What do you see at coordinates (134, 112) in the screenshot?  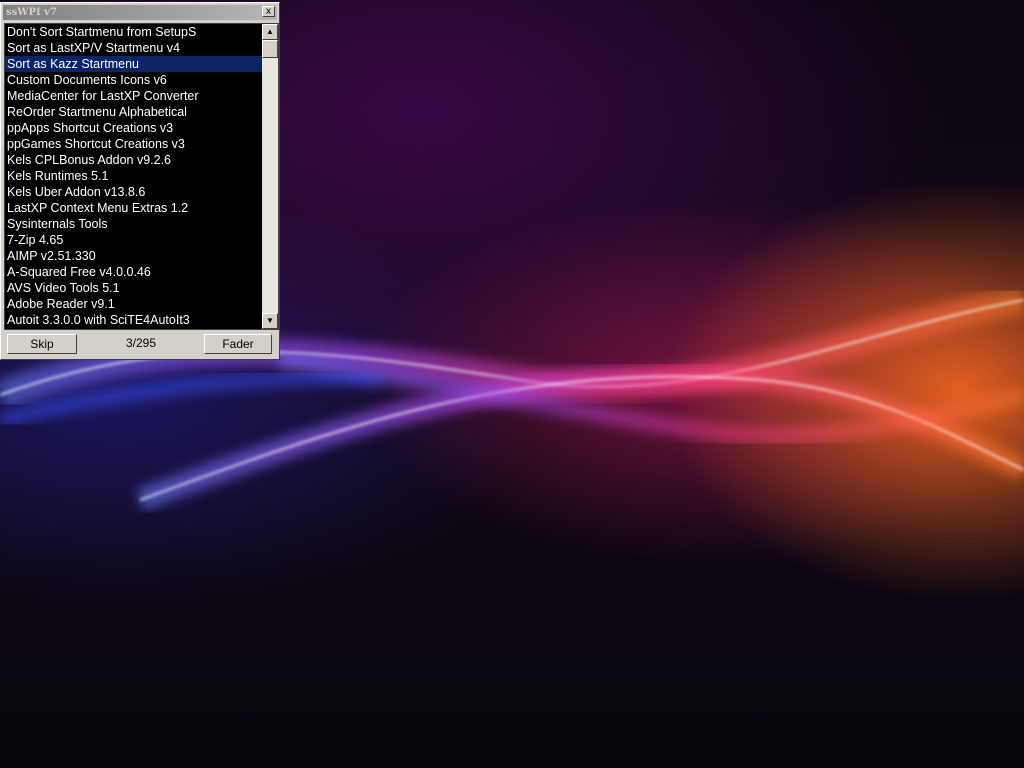 I see `list-item: ReOrder Startmenu Alphabetical` at bounding box center [134, 112].